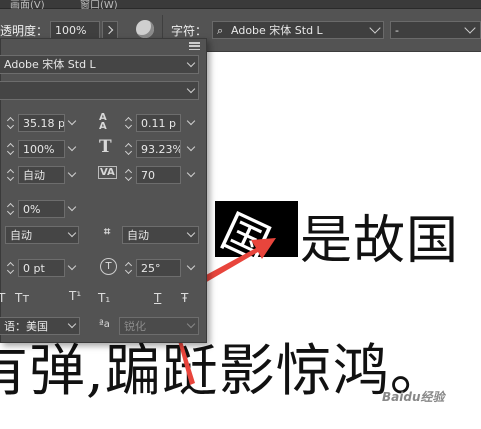 This screenshot has height=429, width=481. I want to click on antialias-icon: ªa, so click(104, 324).